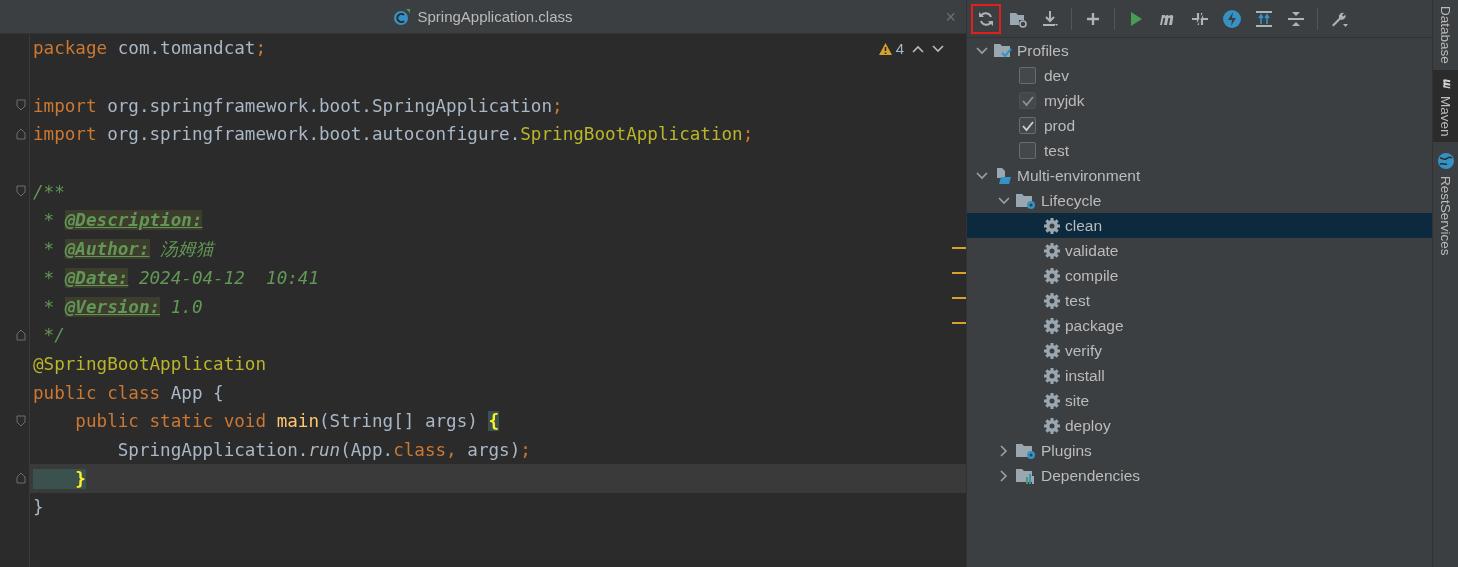  I want to click on code-line: /**, so click(49, 191).